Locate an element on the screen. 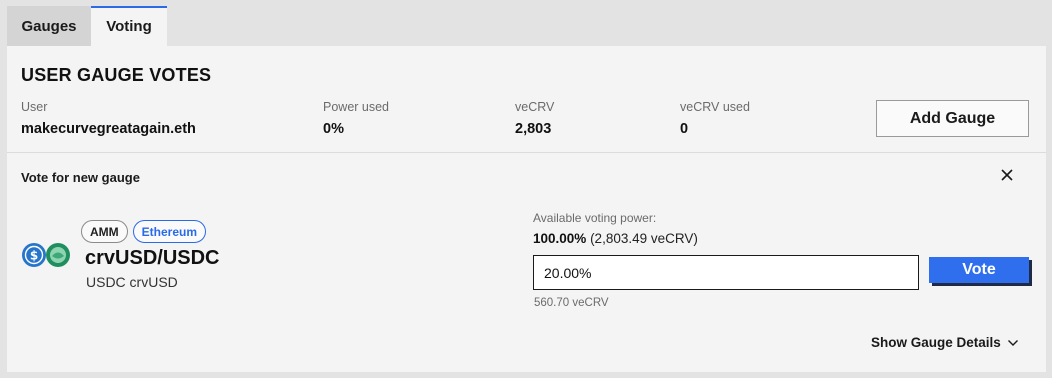 The image size is (1052, 378). vote-button: Vote is located at coordinates (979, 270).